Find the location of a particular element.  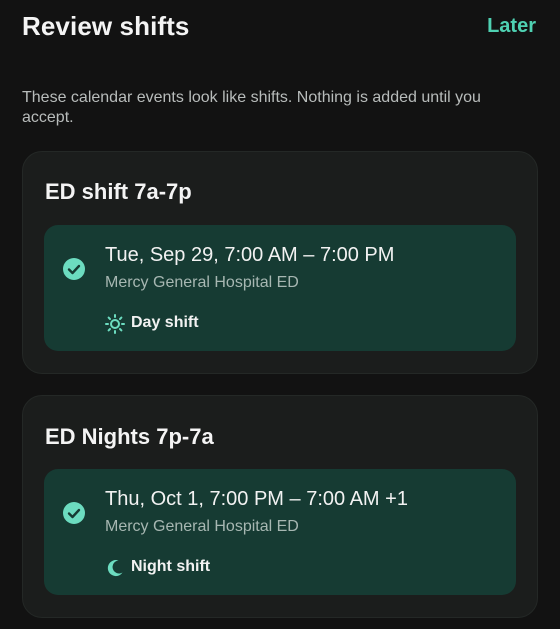

shift-type-label: Night shift is located at coordinates (171, 566).